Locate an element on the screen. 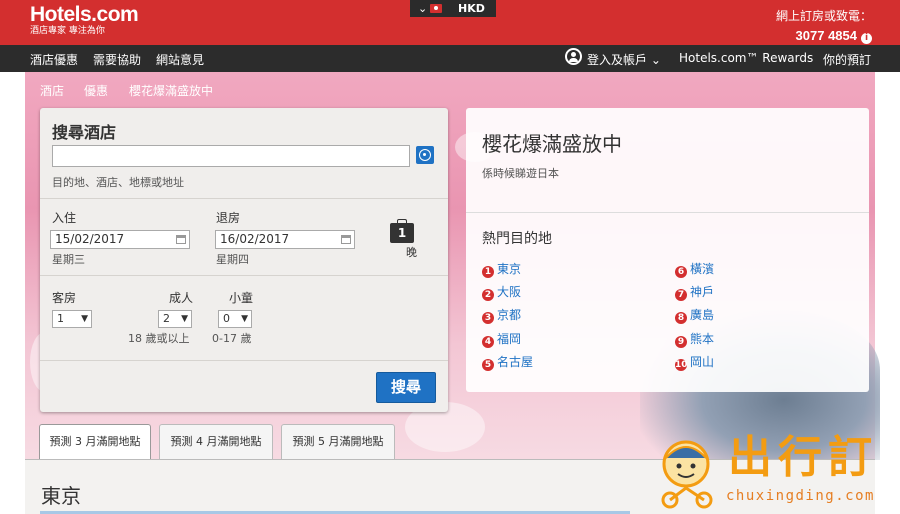  destination-link: 8 廣島 is located at coordinates (694, 315).